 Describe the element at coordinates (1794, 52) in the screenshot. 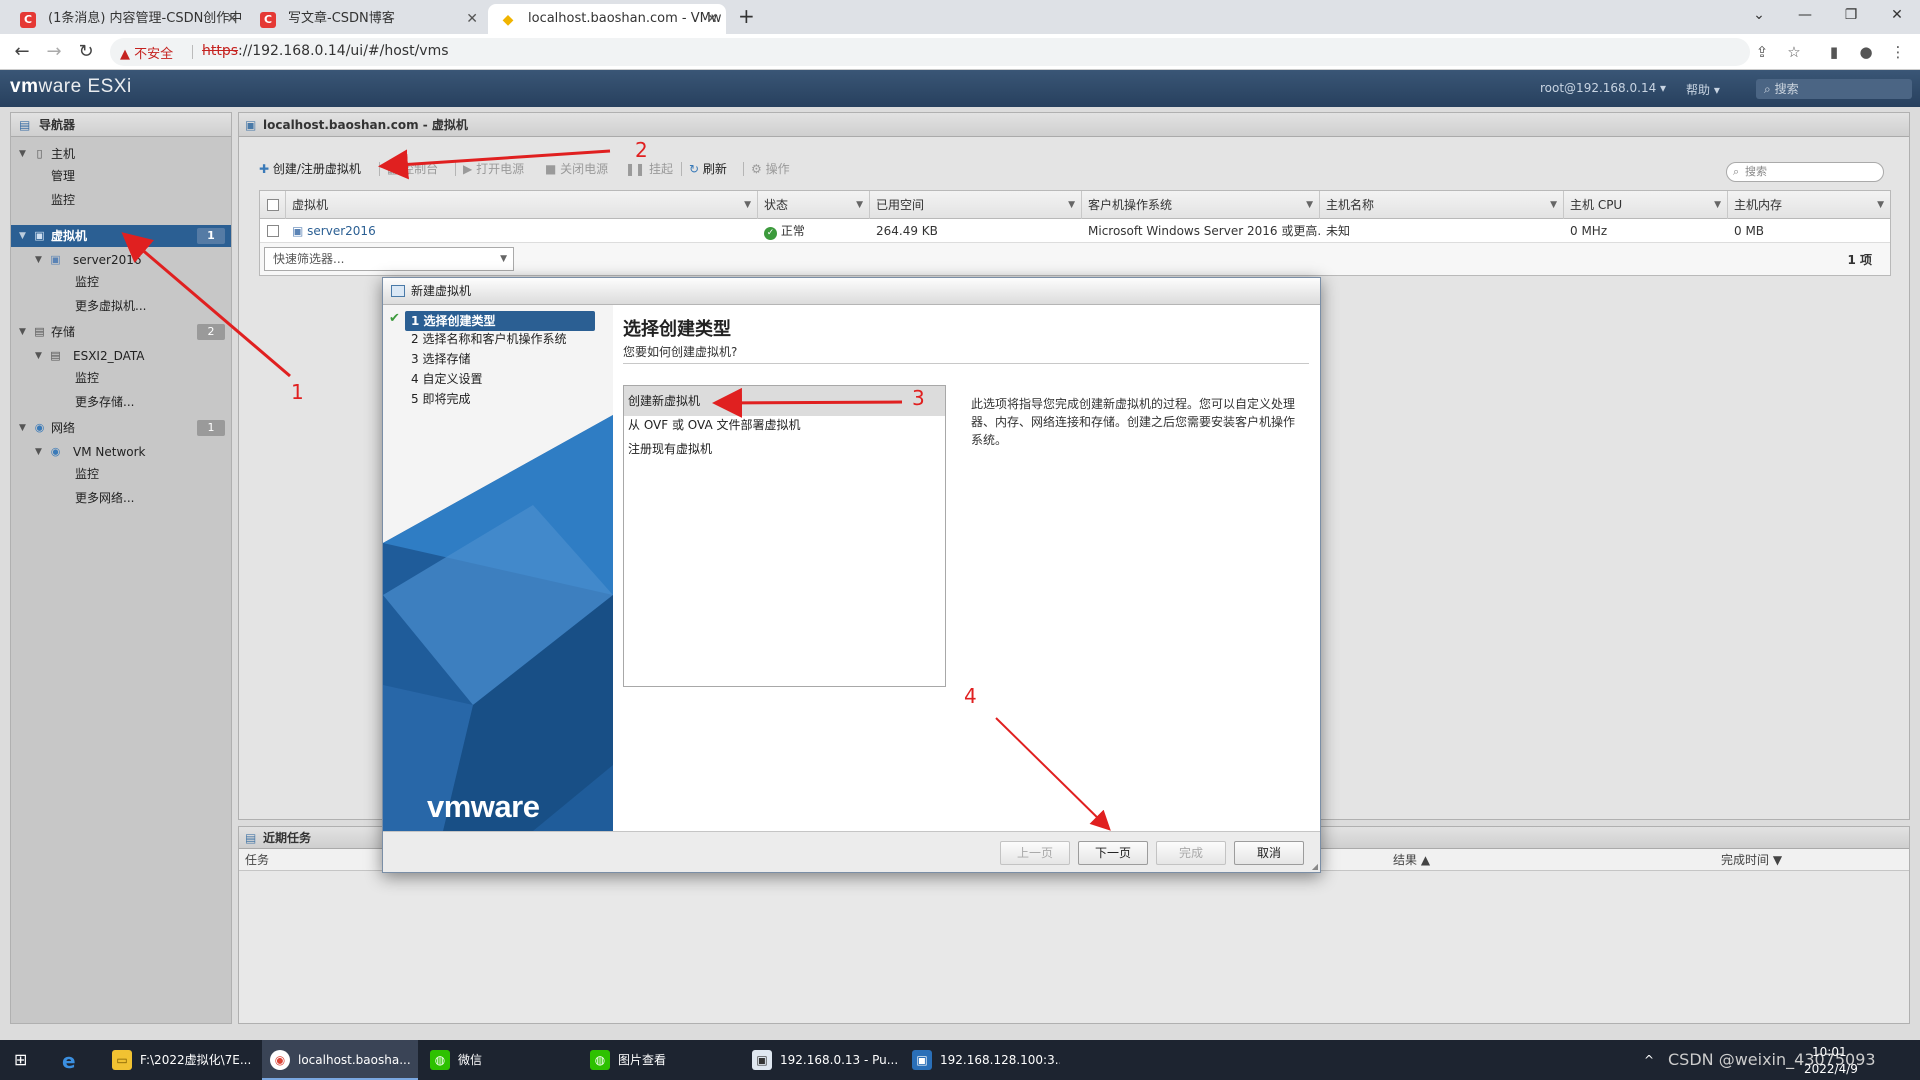

I see `bookmark-star-icon: ☆` at that location.